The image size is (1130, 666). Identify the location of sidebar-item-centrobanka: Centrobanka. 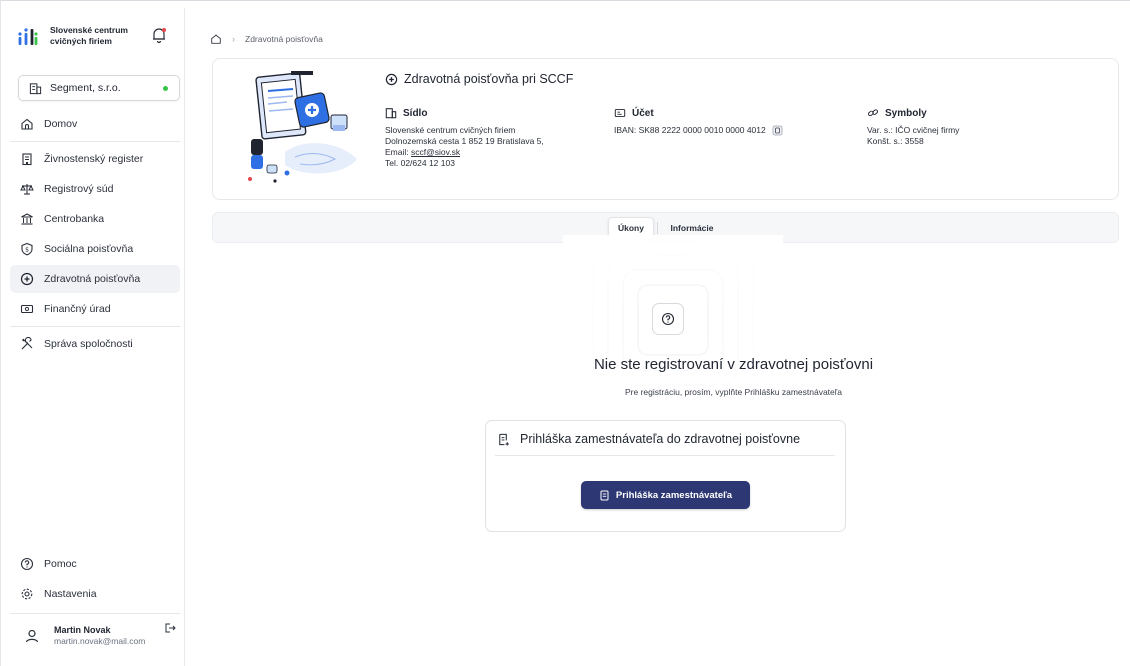
(95, 219).